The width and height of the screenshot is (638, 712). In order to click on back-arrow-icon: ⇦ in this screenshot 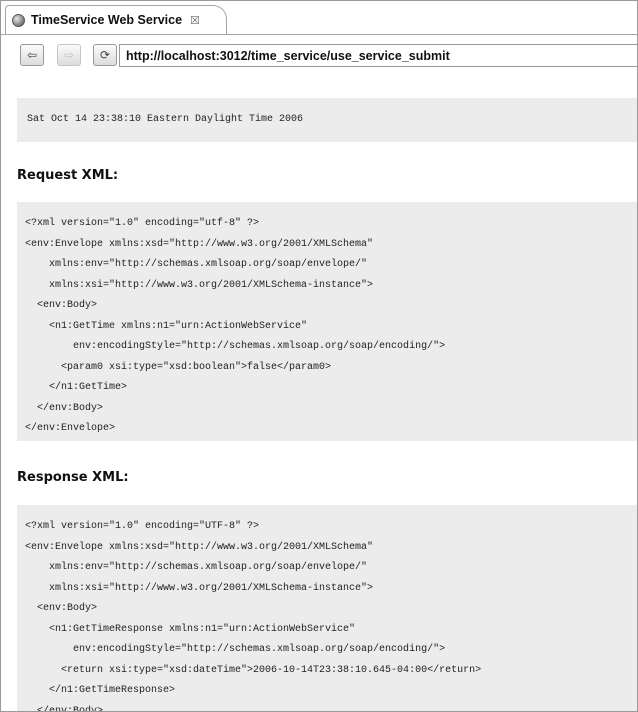, I will do `click(32, 55)`.